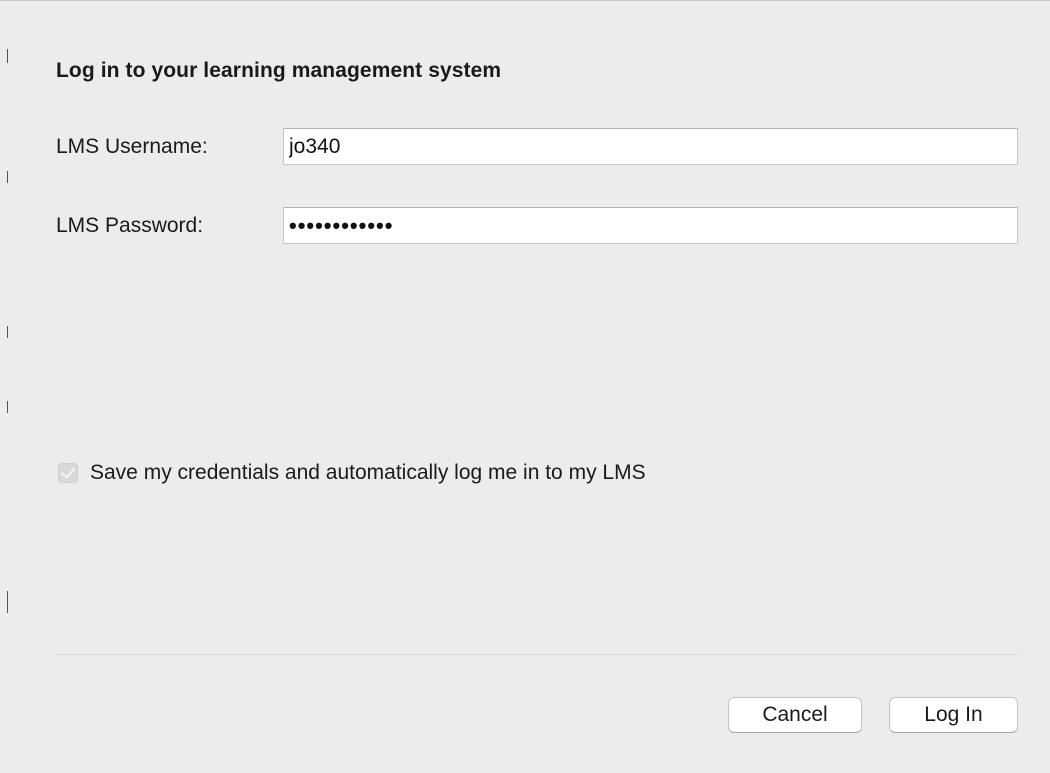  Describe the element at coordinates (130, 225) in the screenshot. I see `password-label: LMS Password:` at that location.